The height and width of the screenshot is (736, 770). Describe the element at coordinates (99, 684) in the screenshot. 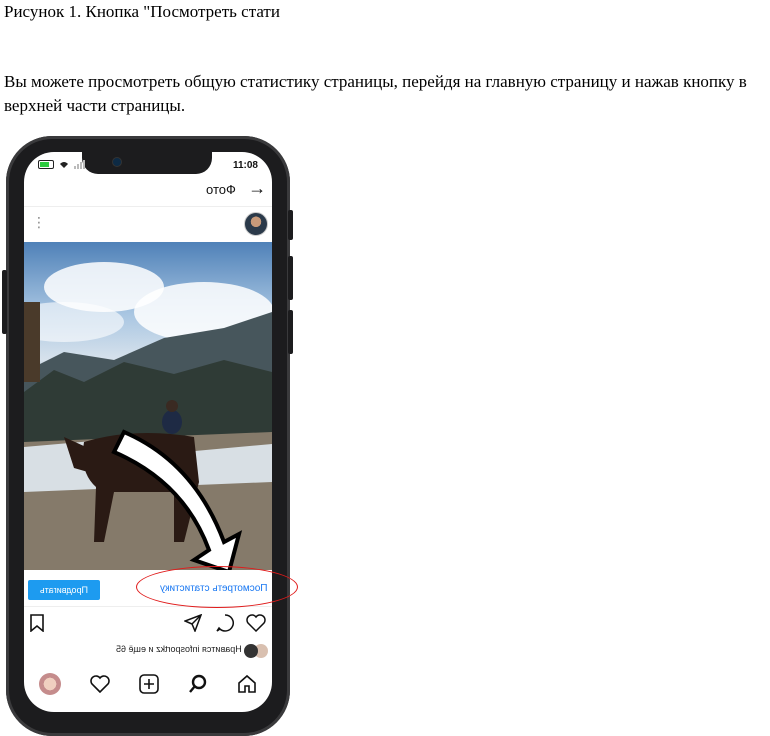

I see `activity-heart-icon` at that location.